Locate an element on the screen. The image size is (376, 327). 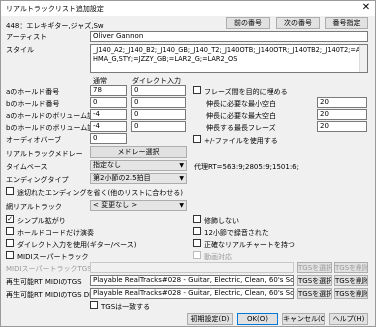
song-info: 448：エレキギター,ジャズ,Sw is located at coordinates (55, 26).